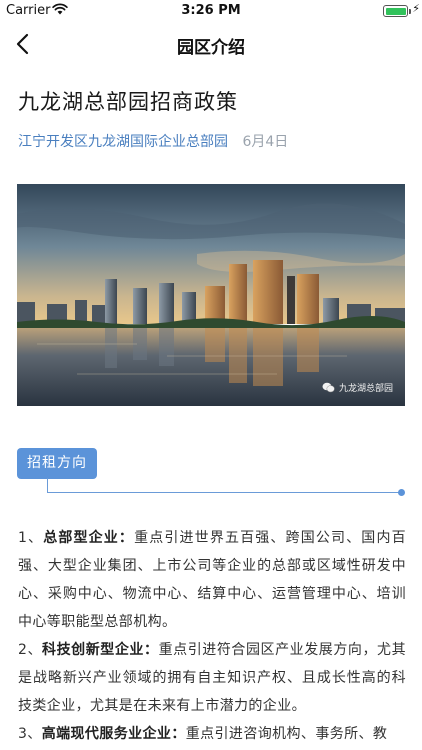 The image size is (422, 750). Describe the element at coordinates (128, 102) in the screenshot. I see `article-title: 九龙湖总部园招商政策` at that location.